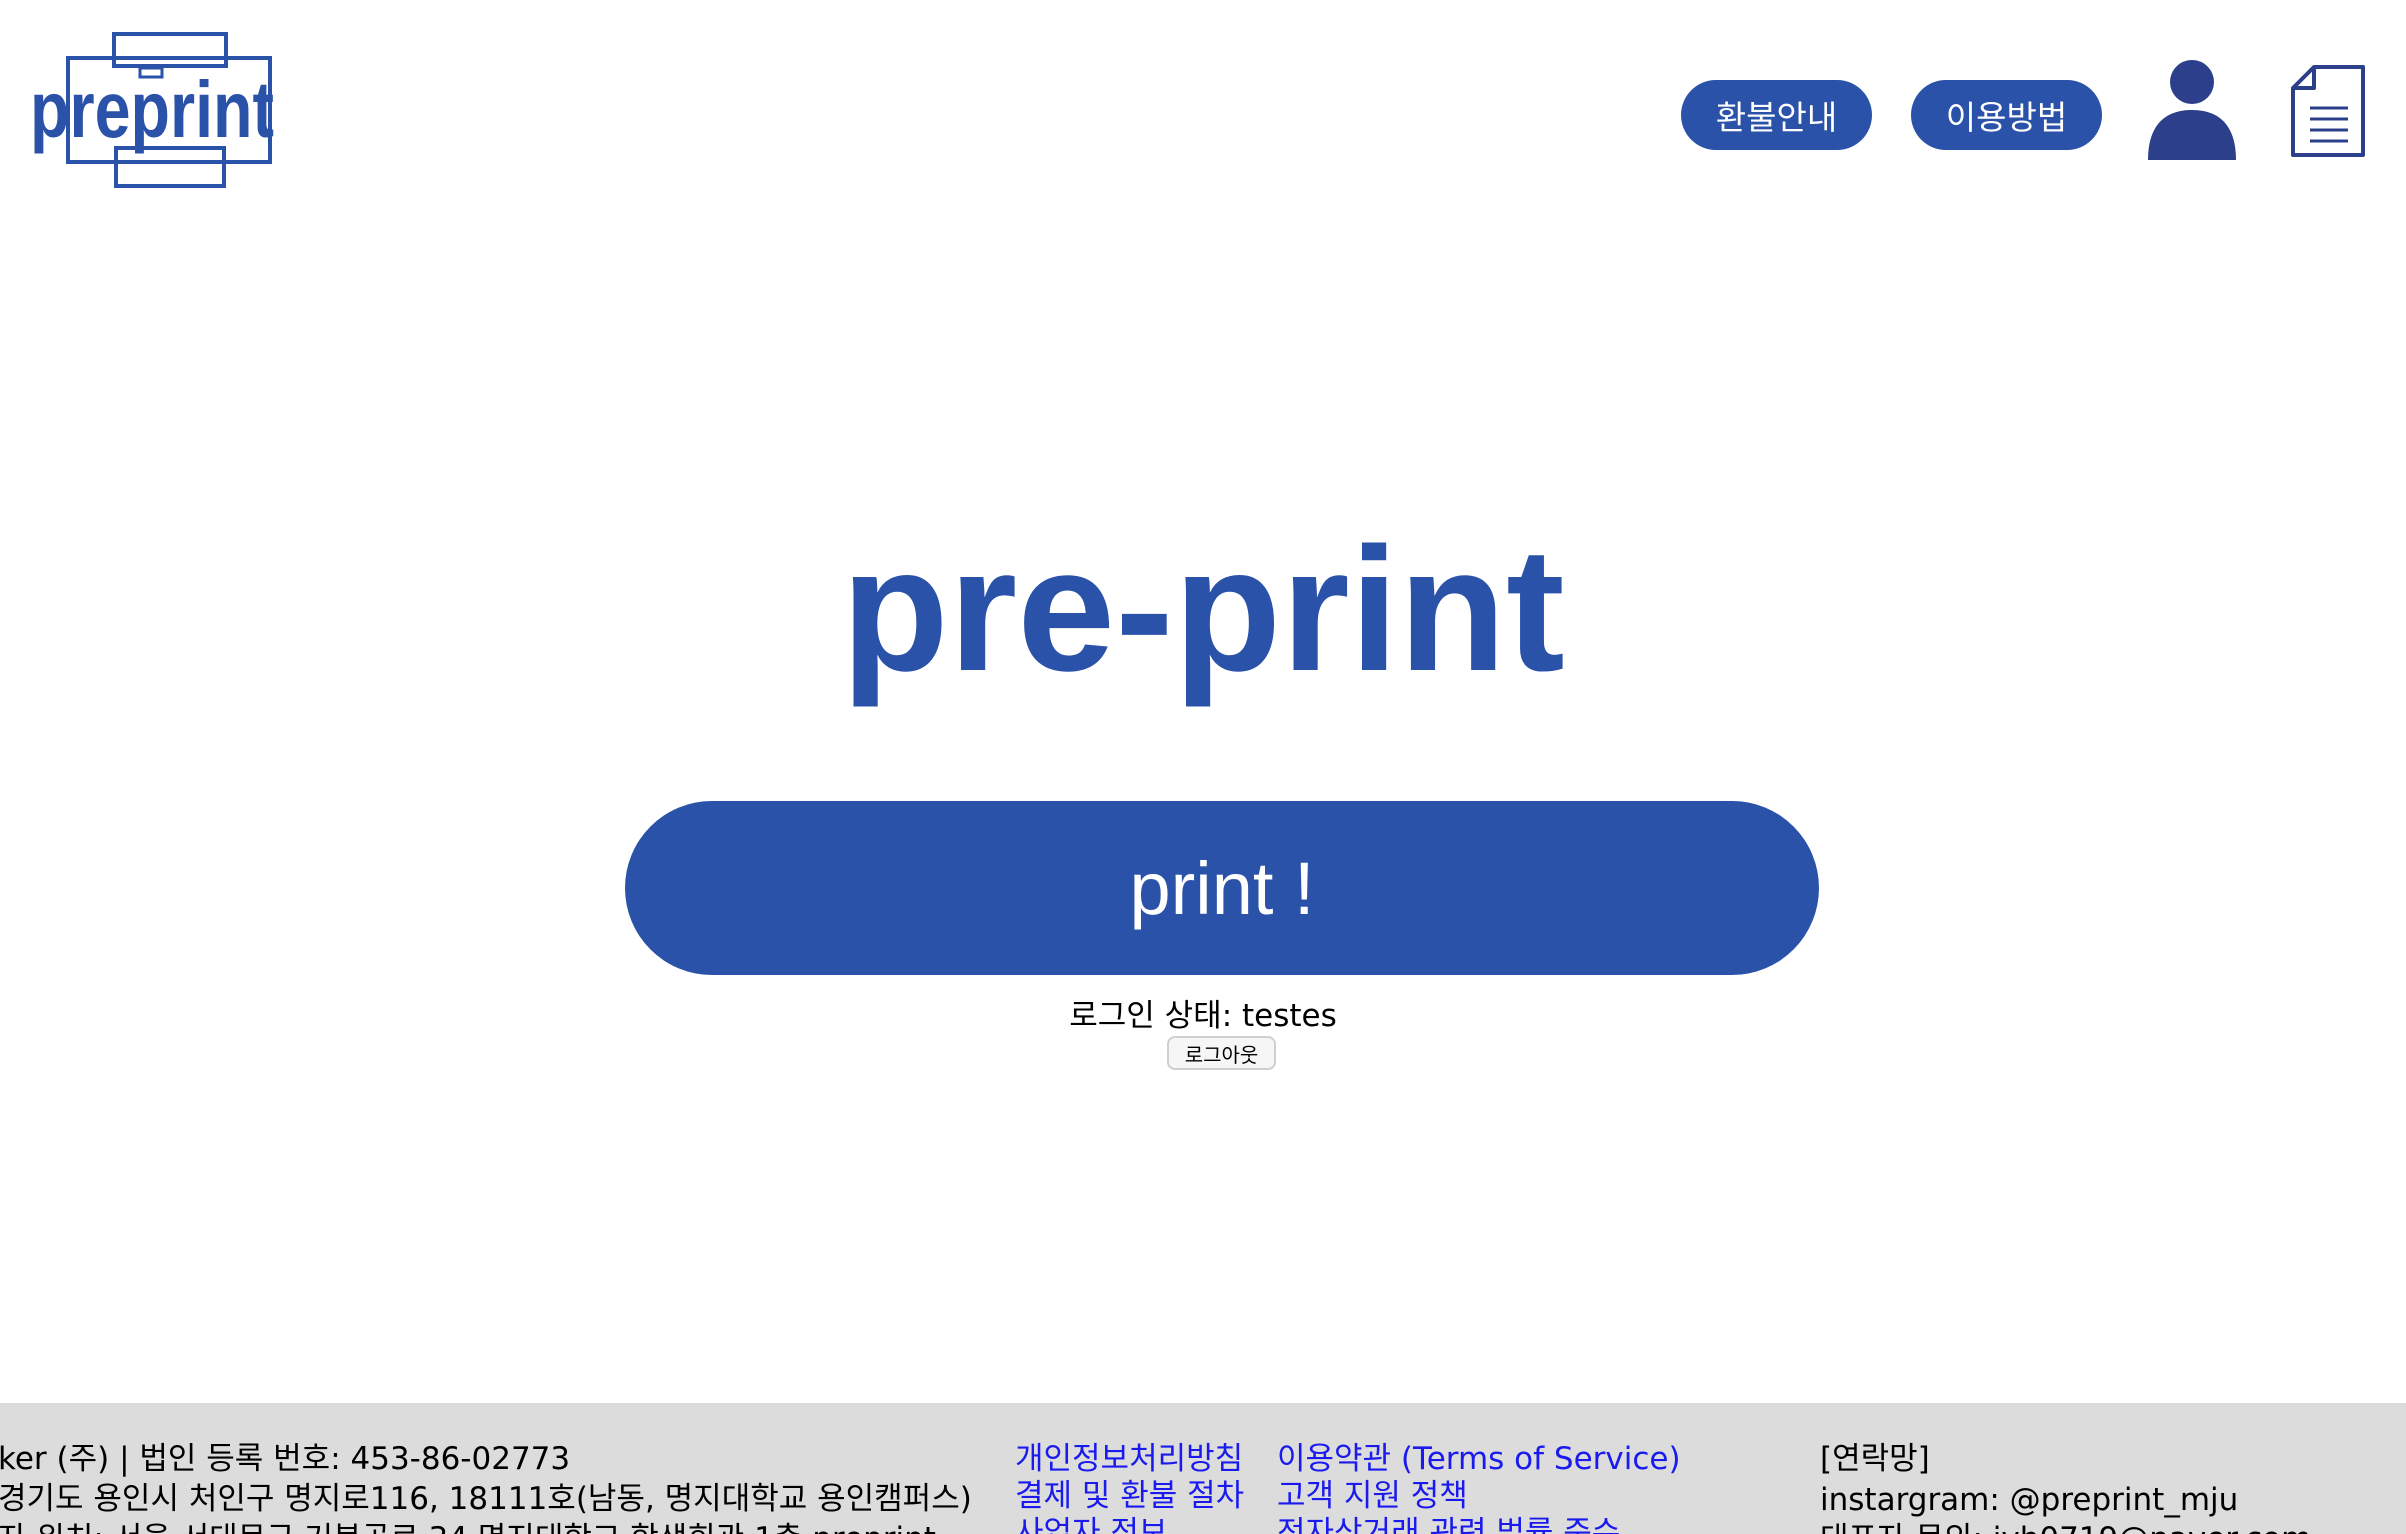 Image resolution: width=2406 pixels, height=1534 pixels. Describe the element at coordinates (1221, 1053) in the screenshot. I see `logout-button: 로그아웃` at that location.